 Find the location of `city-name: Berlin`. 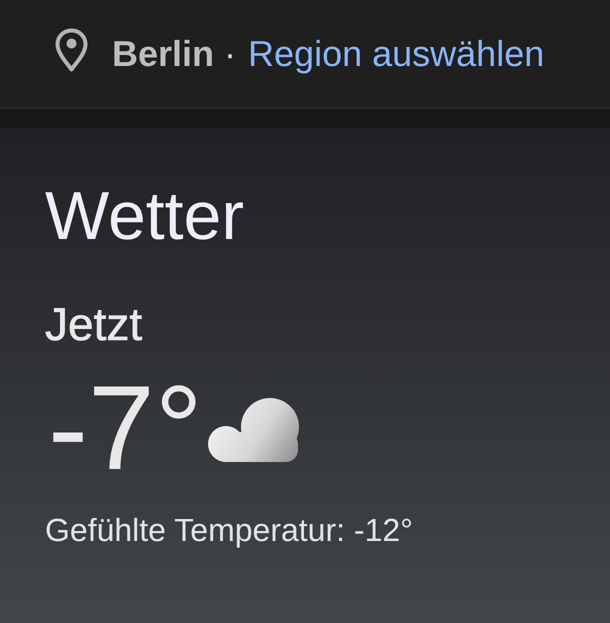

city-name: Berlin is located at coordinates (163, 54).